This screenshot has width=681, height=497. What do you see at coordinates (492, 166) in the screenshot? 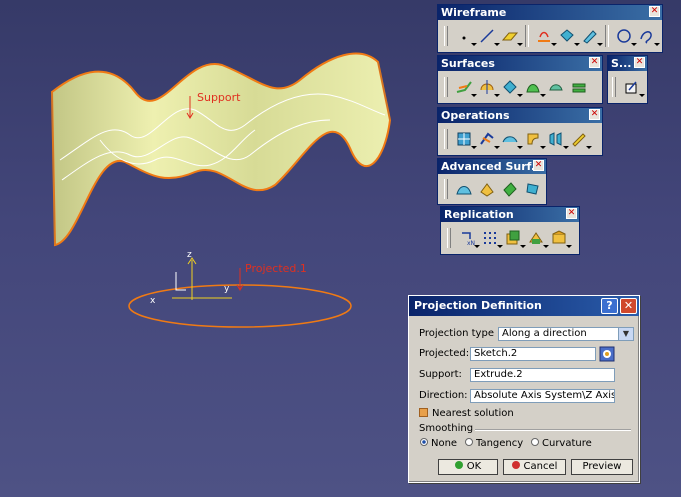
I see `toolbar-advanced-title: Advanced Surf... ✕` at bounding box center [492, 166].